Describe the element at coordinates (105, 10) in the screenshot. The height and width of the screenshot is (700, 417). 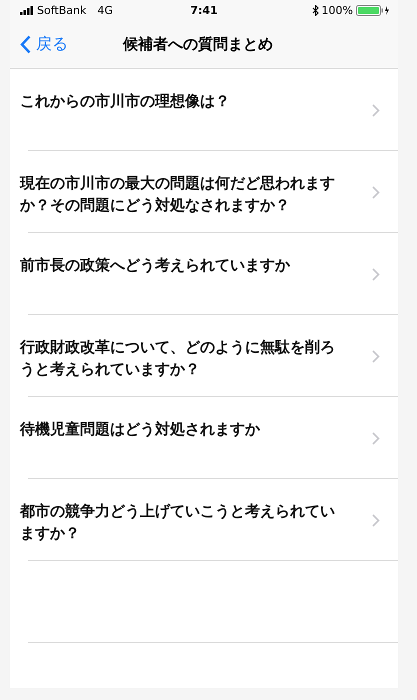
I see `network-type: 4G` at that location.